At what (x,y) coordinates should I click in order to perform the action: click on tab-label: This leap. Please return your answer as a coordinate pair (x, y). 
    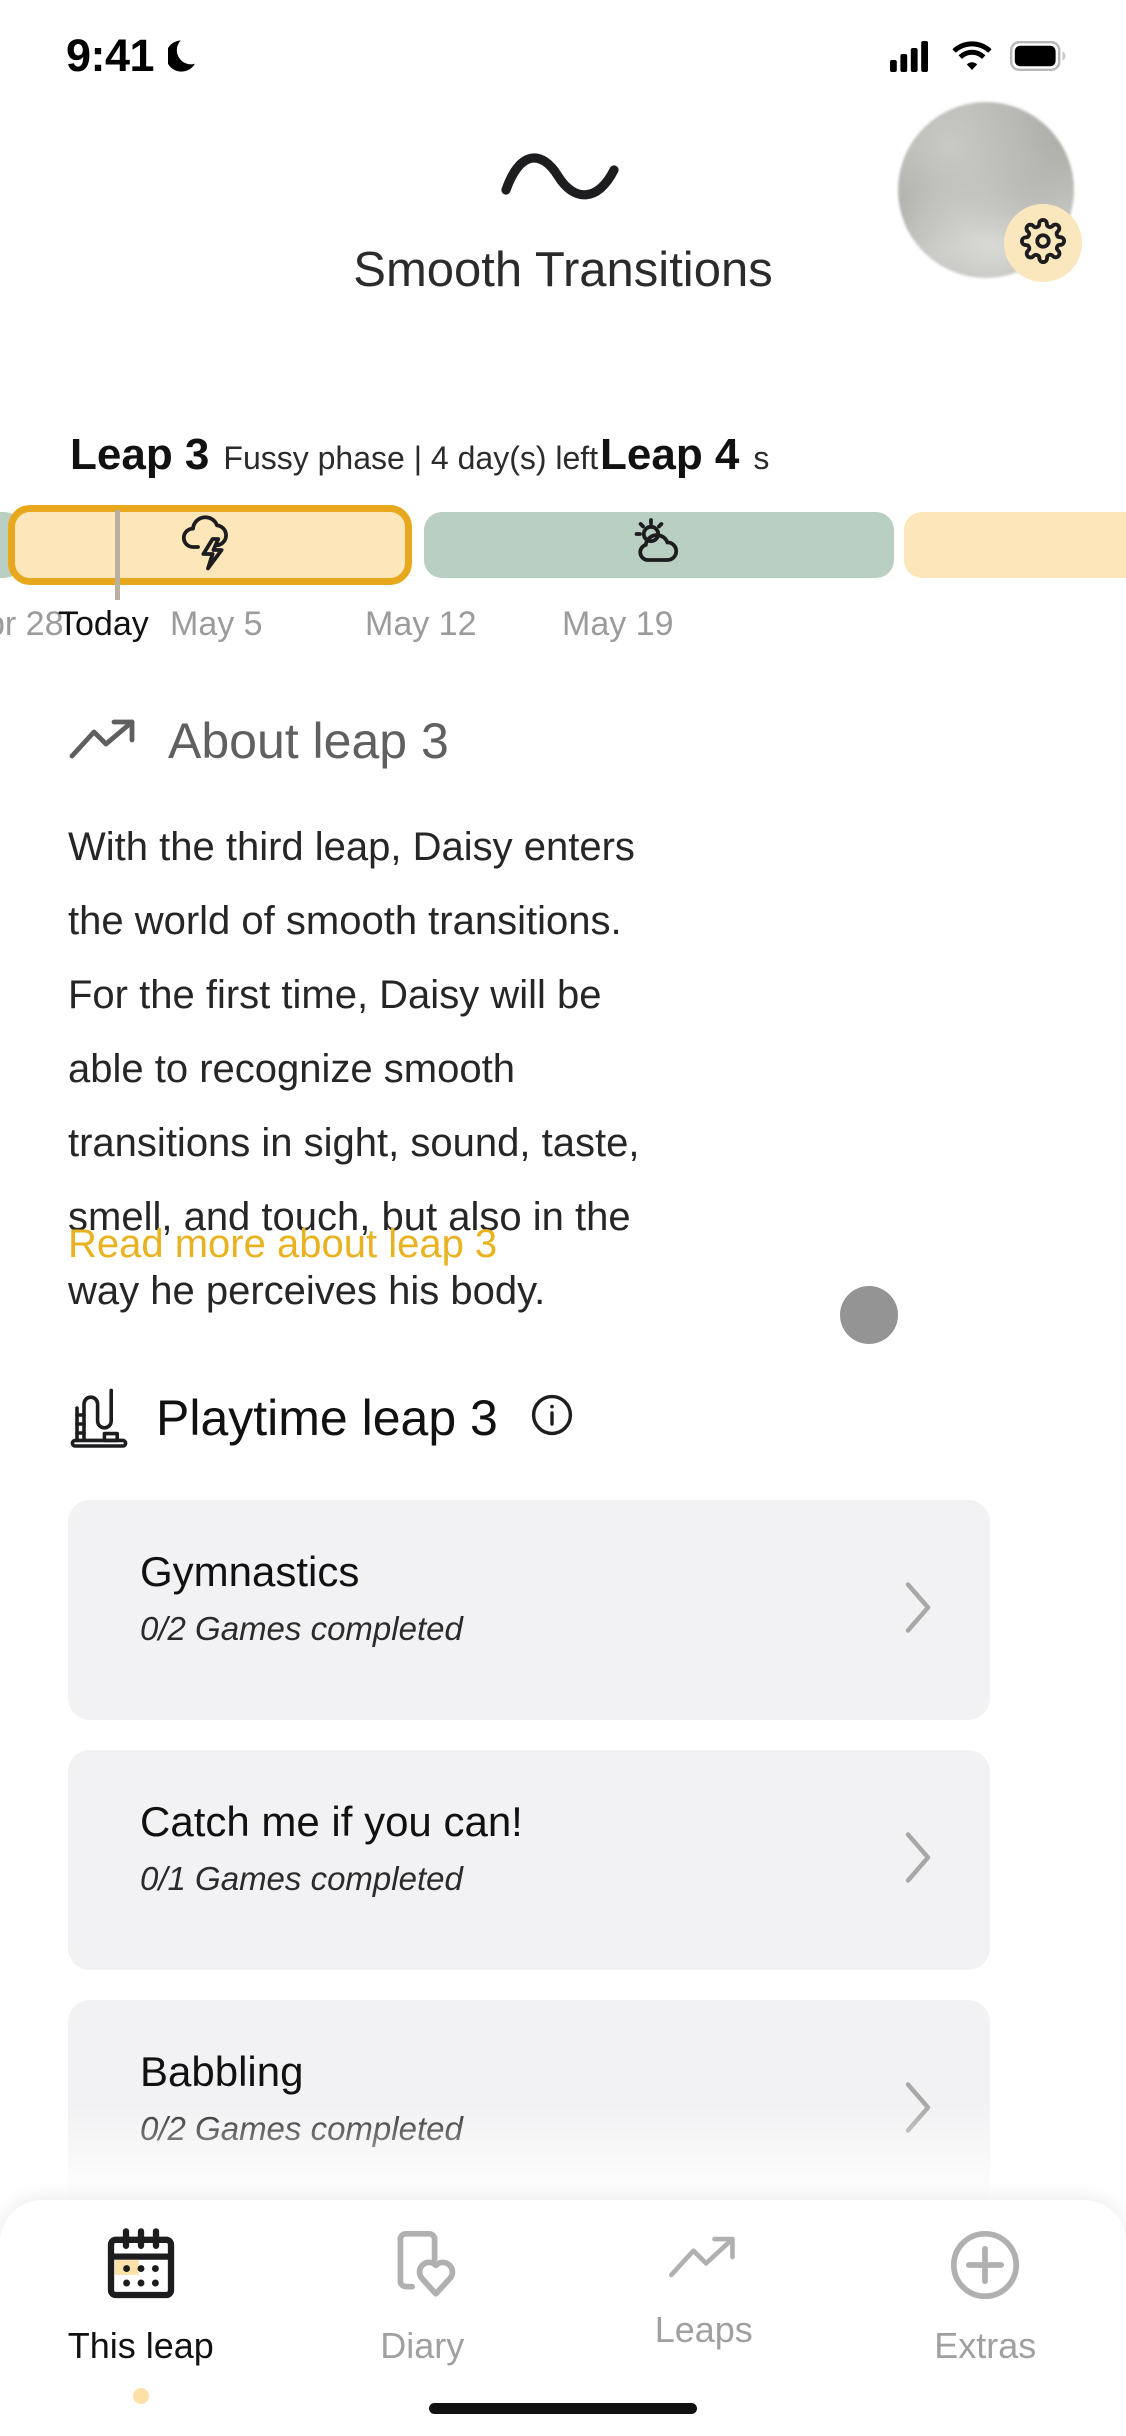
    Looking at the image, I should click on (140, 2345).